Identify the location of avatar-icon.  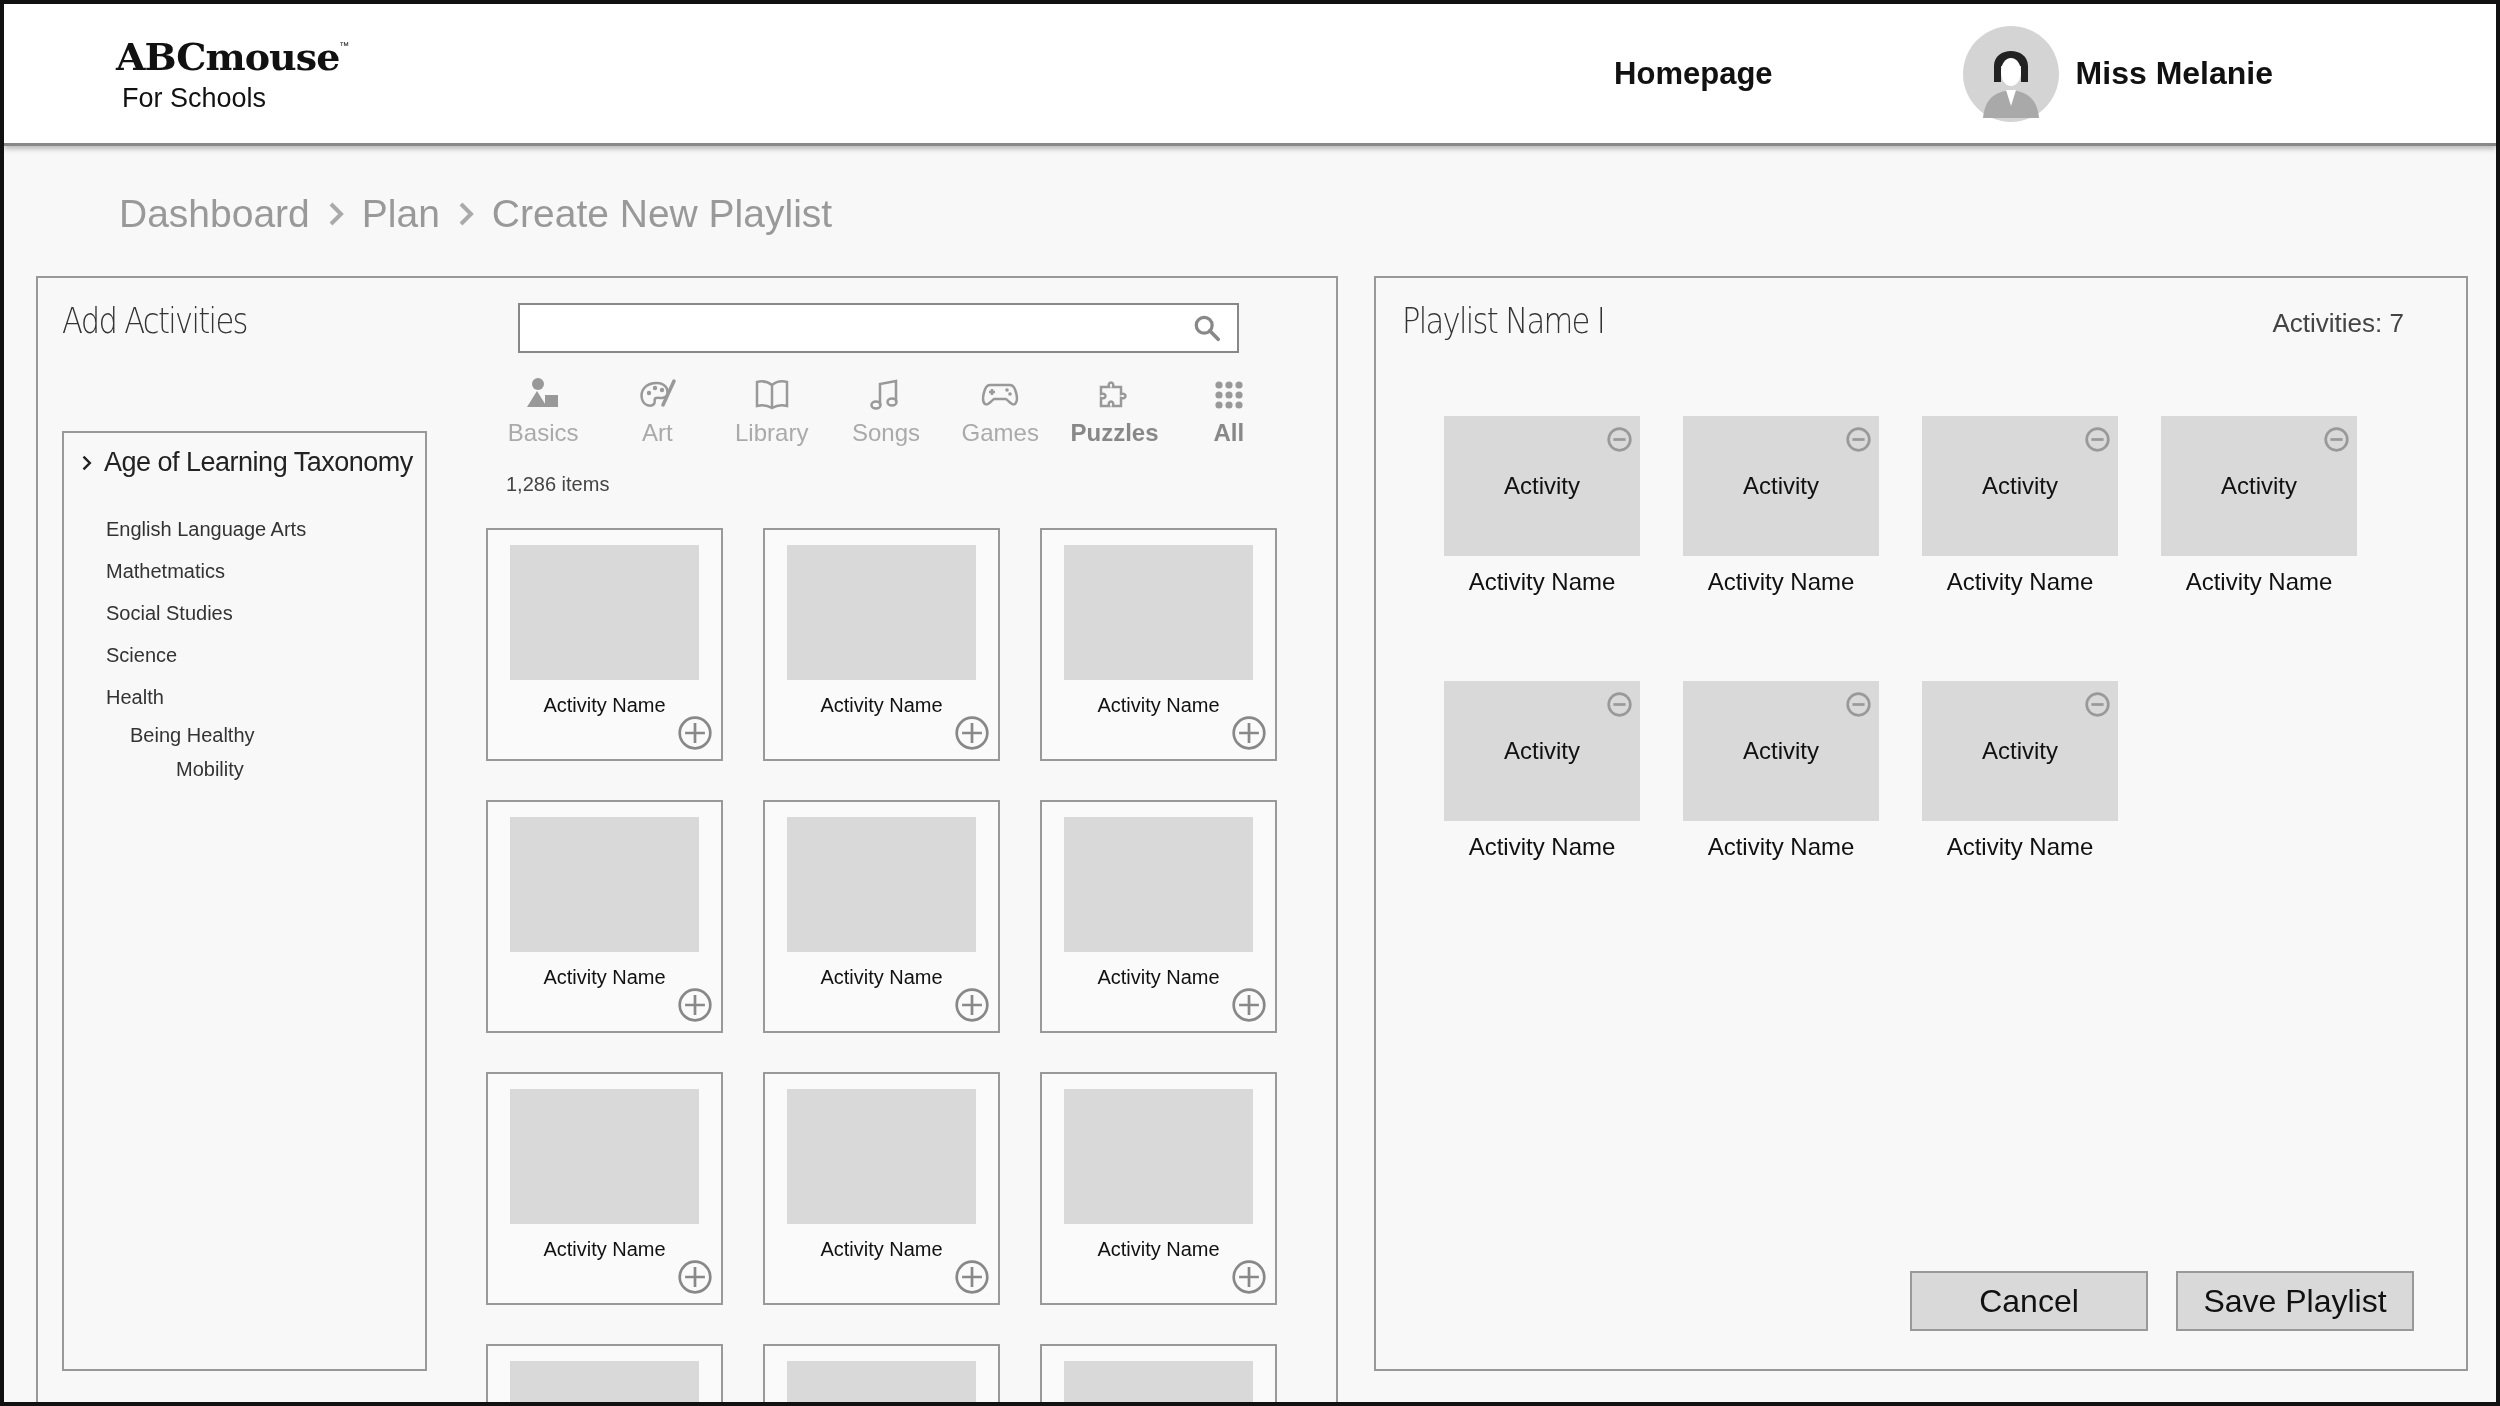
(2010, 73).